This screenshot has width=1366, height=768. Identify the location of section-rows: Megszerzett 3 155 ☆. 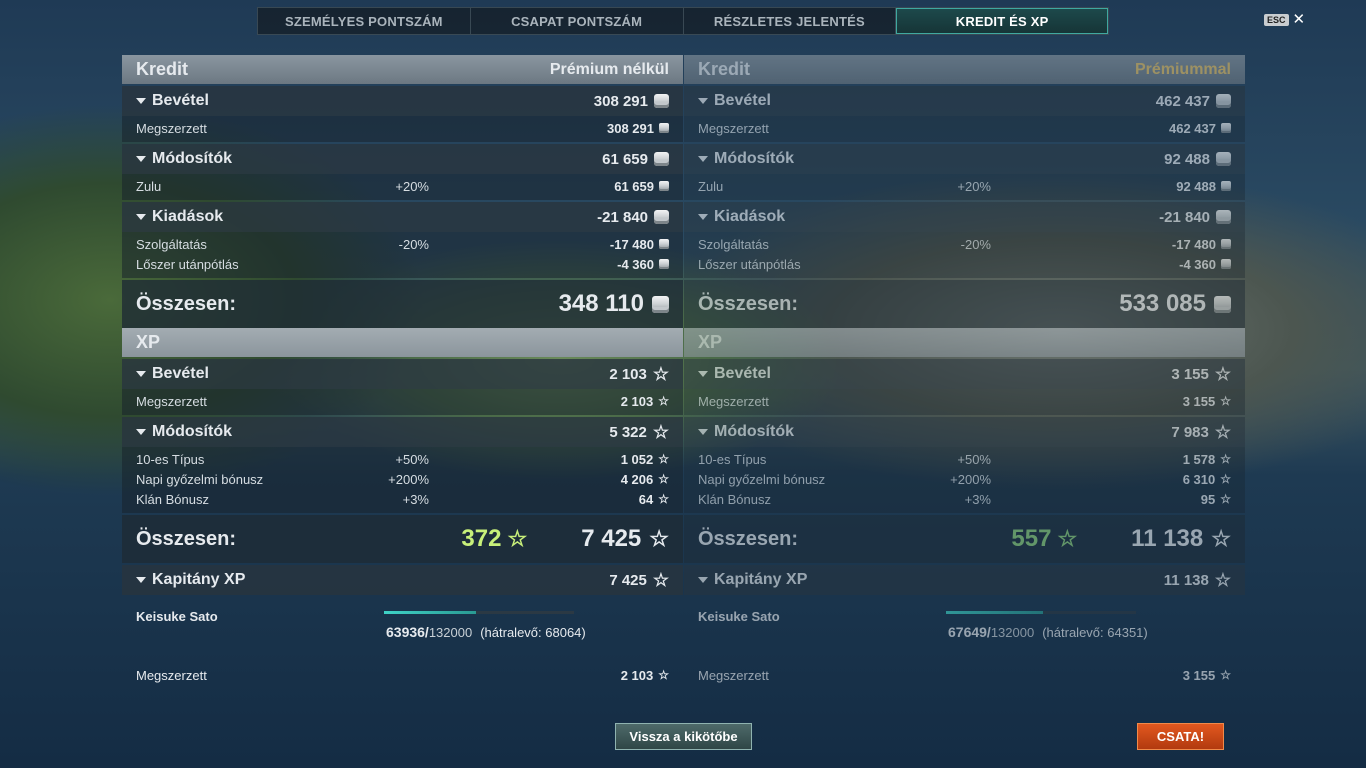
(964, 402).